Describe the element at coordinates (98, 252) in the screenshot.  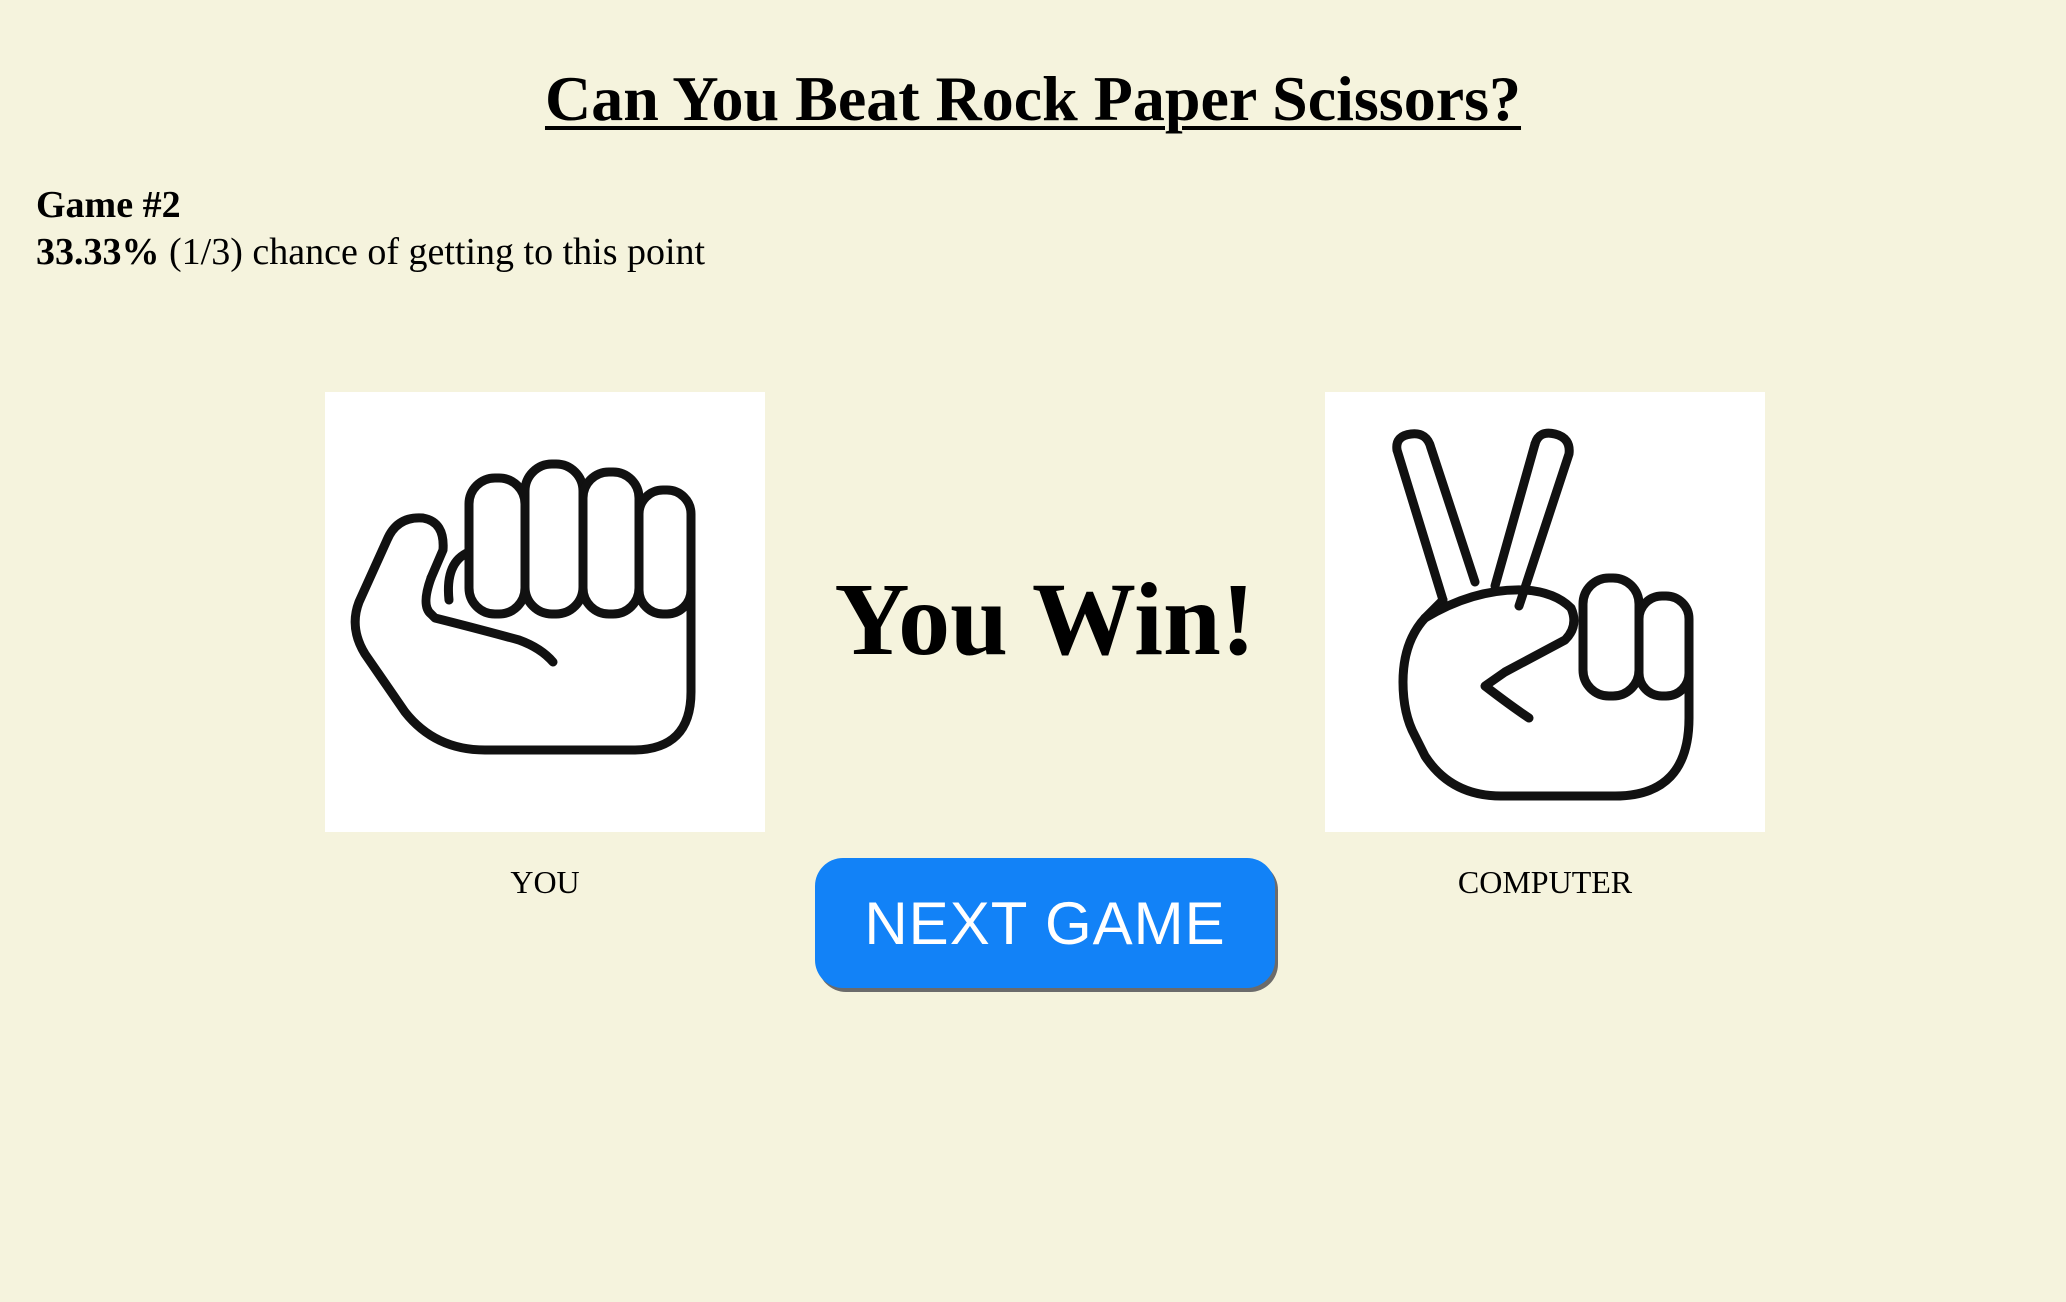
I see `chance-percent: 33.33%` at that location.